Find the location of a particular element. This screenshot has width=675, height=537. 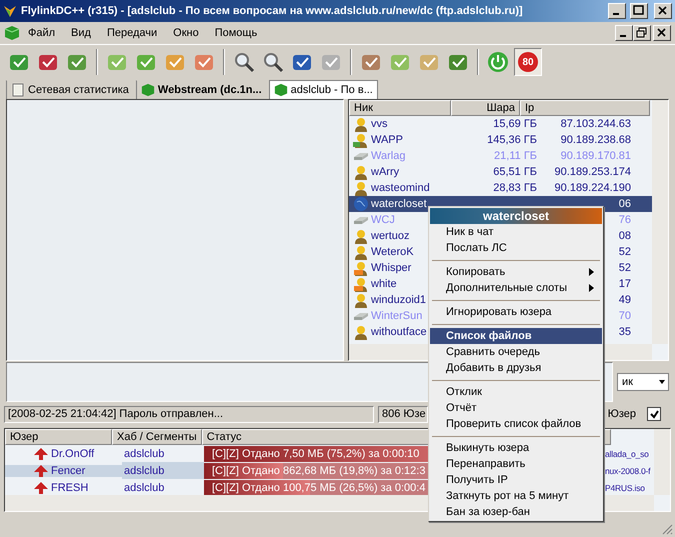

menu-item: Добавить в друзья is located at coordinates (516, 368).